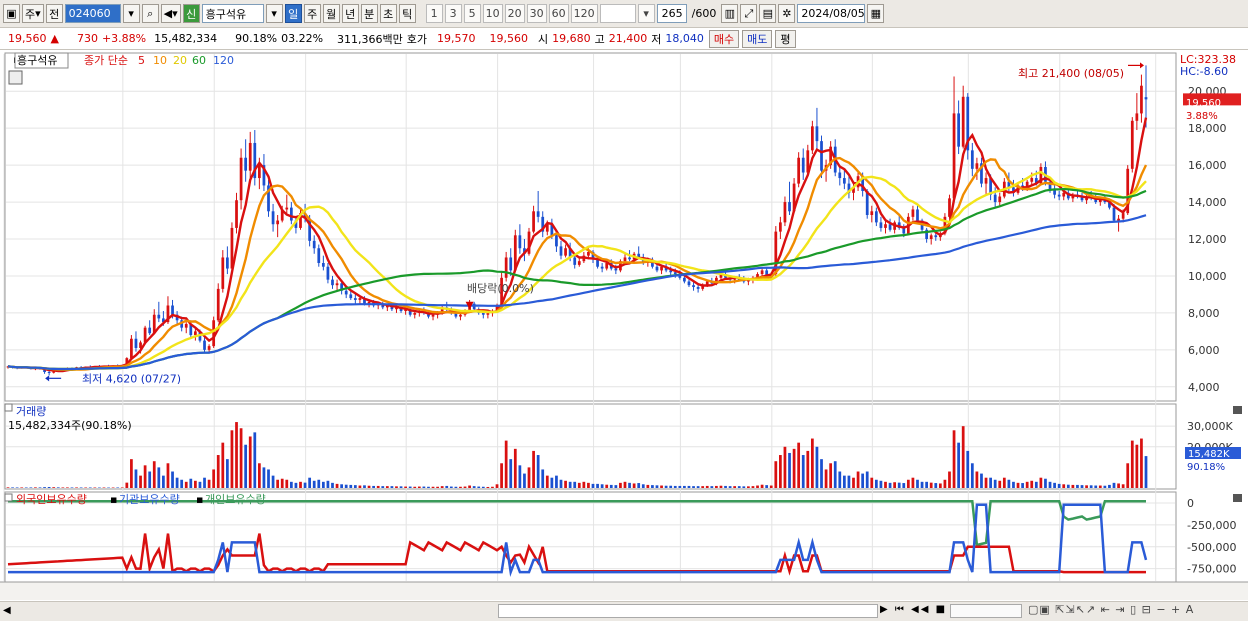 The height and width of the screenshot is (621, 1248). Describe the element at coordinates (15, 77) in the screenshot. I see `chart-table-icon` at that location.